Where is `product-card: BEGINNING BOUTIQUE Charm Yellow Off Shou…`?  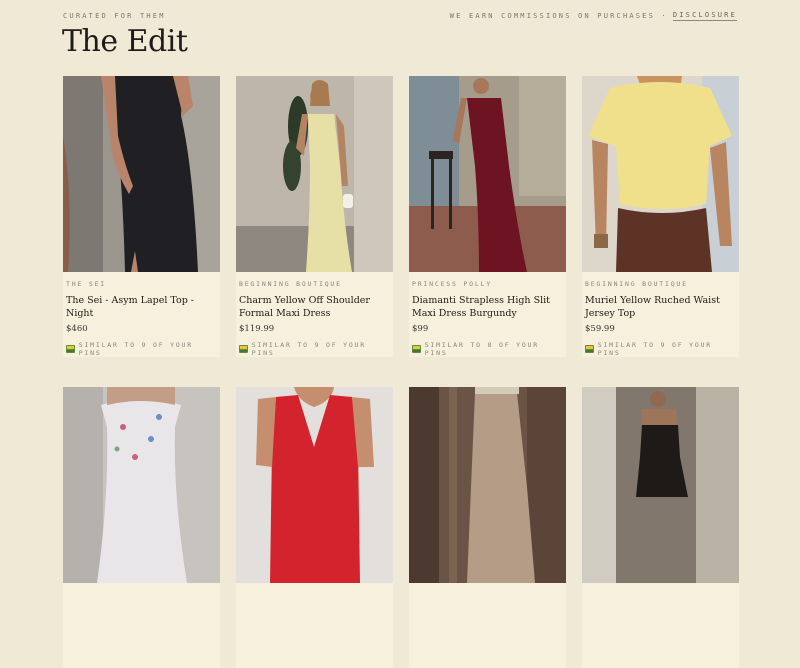 product-card: BEGINNING BOUTIQUE Charm Yellow Off Shou… is located at coordinates (314, 216).